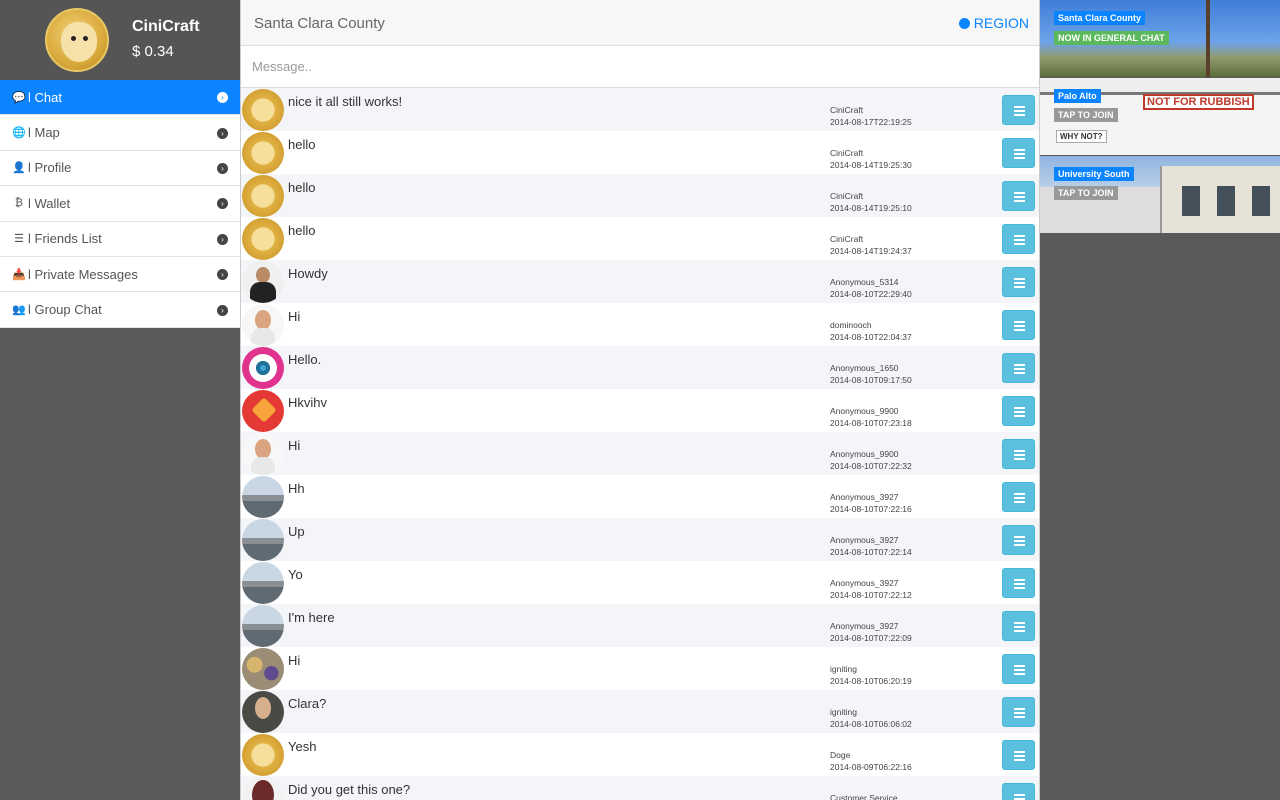  Describe the element at coordinates (871, 202) in the screenshot. I see `message-meta: CiniCraft 2014-08-14T19:25:10` at that location.